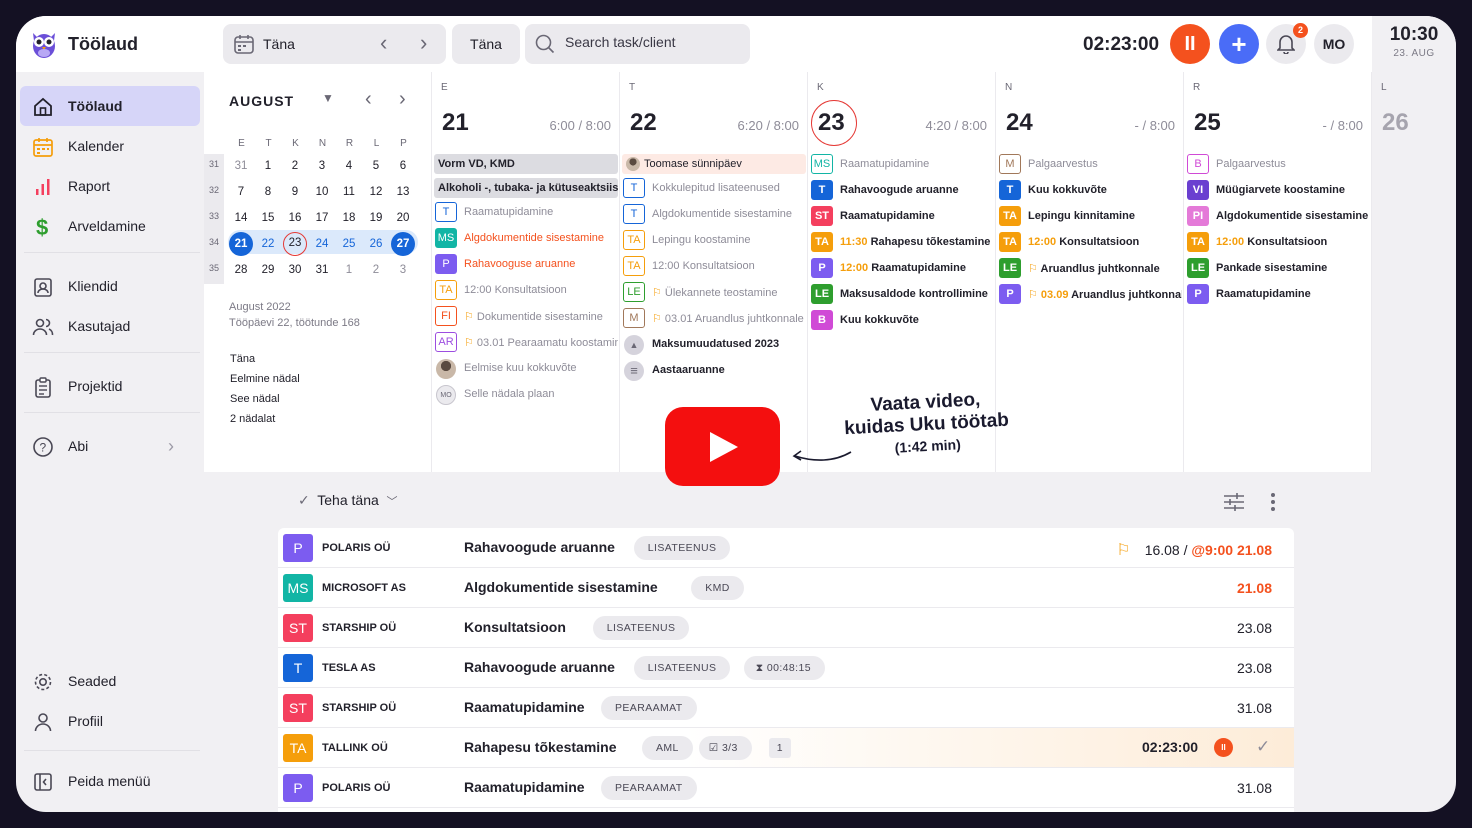  What do you see at coordinates (714, 319) in the screenshot?
I see `calendar-task: M ⚐ 03.01 Aruandlus juhtkonnale` at bounding box center [714, 319].